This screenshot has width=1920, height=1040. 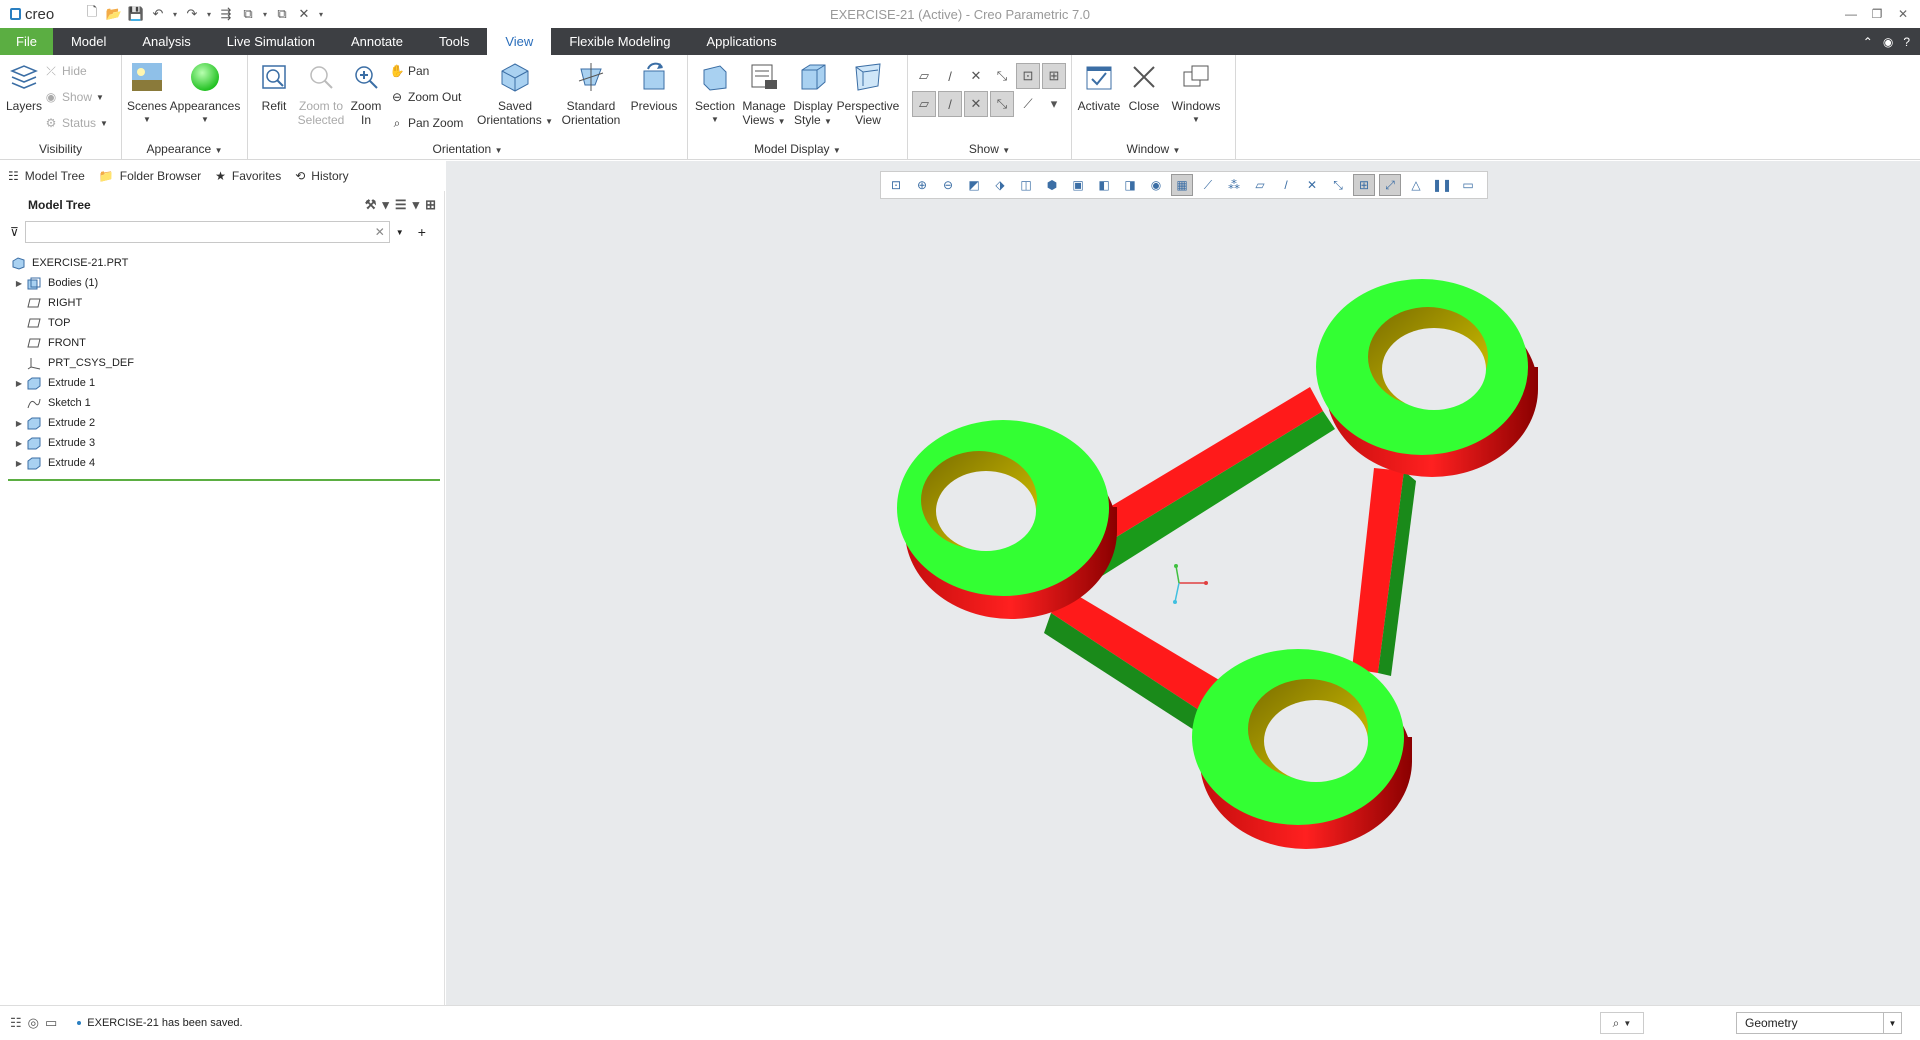 What do you see at coordinates (158, 14) in the screenshot?
I see `undo-icon: ↶` at bounding box center [158, 14].